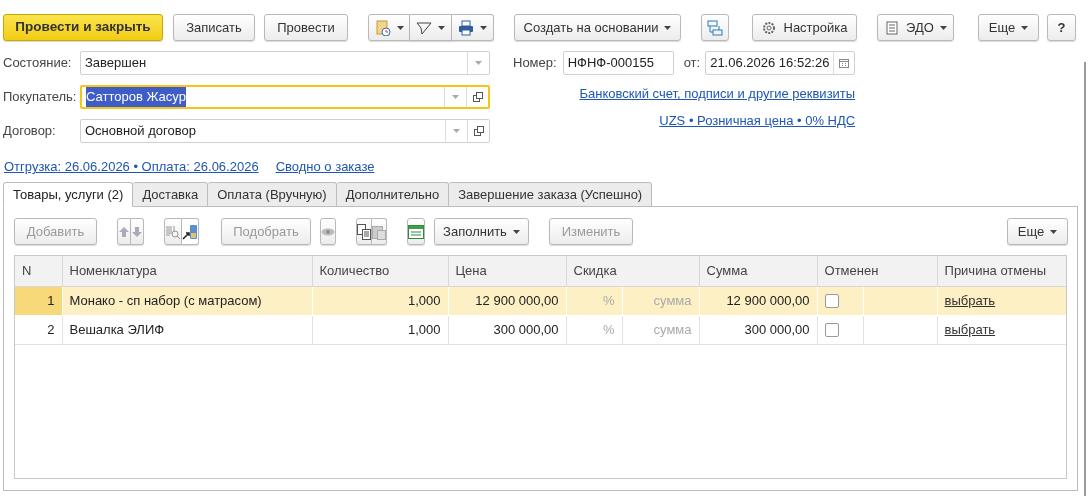 The height and width of the screenshot is (496, 1088). What do you see at coordinates (618, 63) in the screenshot?
I see `number-field: НФНФ-000155` at bounding box center [618, 63].